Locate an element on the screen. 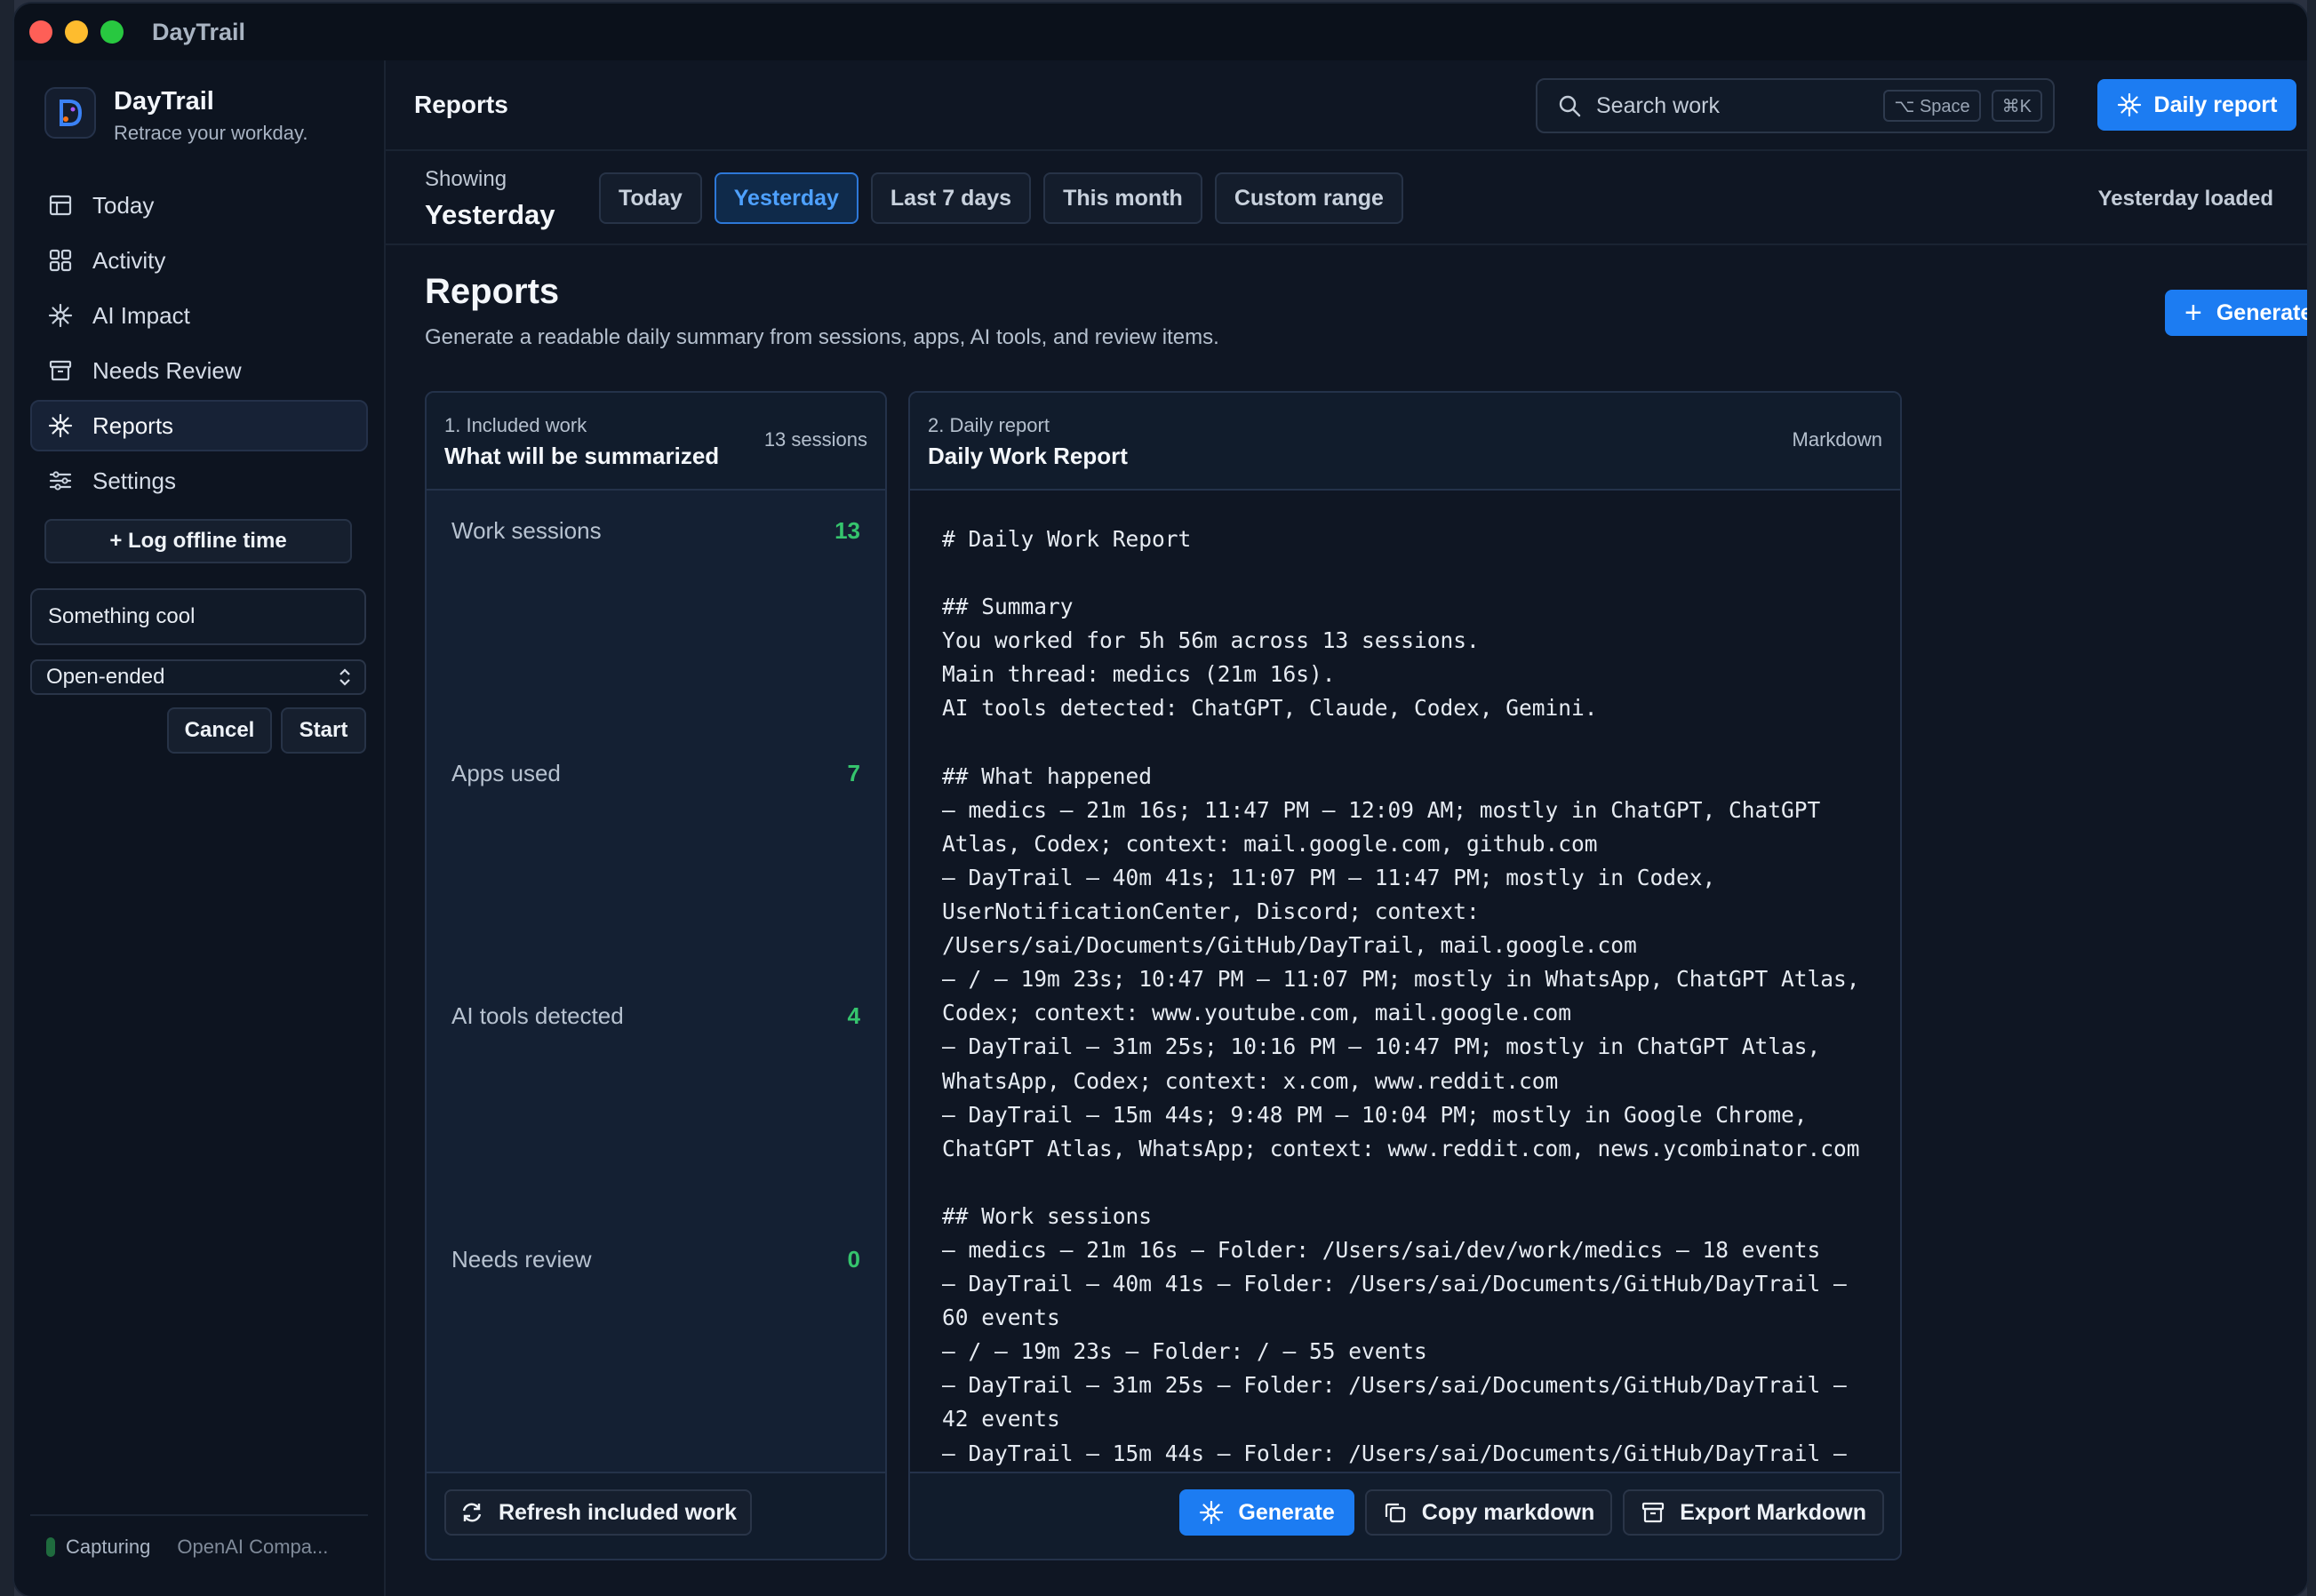 The image size is (2316, 1596). refresh-included-work-button: Refresh included work is located at coordinates (598, 1512).